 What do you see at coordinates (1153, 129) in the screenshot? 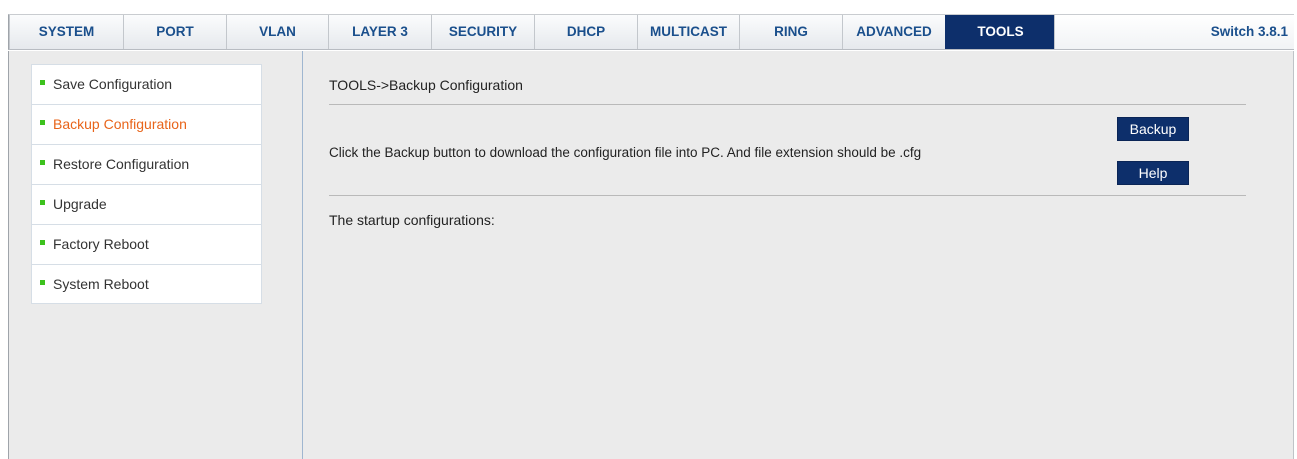
I see `backup-button: Backup` at bounding box center [1153, 129].